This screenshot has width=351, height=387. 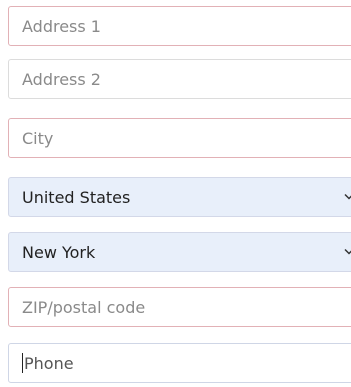 I want to click on address1-placeholder: Address 1, so click(x=61, y=26).